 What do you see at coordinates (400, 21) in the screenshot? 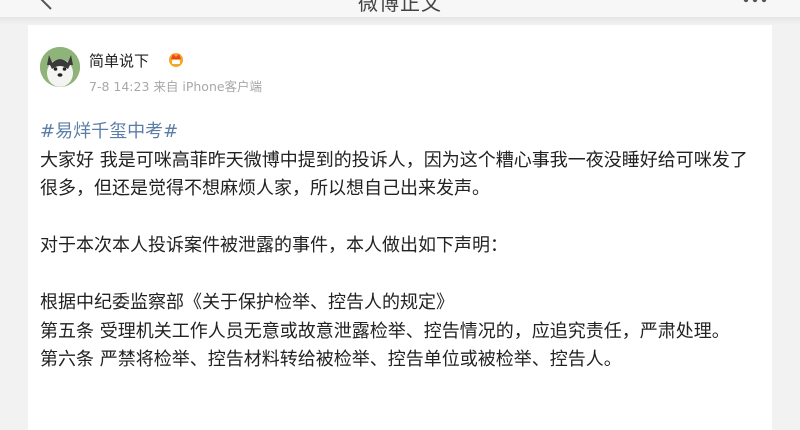
I see `header-divider` at bounding box center [400, 21].